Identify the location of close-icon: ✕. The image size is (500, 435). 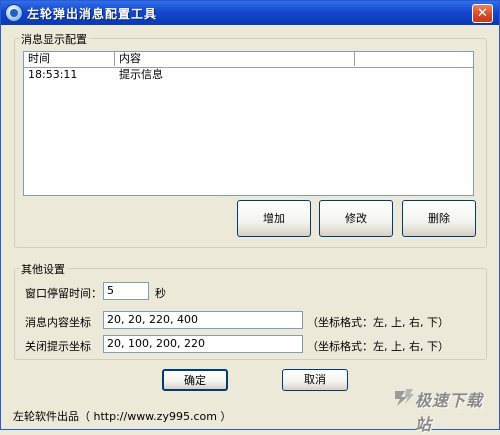
(482, 13).